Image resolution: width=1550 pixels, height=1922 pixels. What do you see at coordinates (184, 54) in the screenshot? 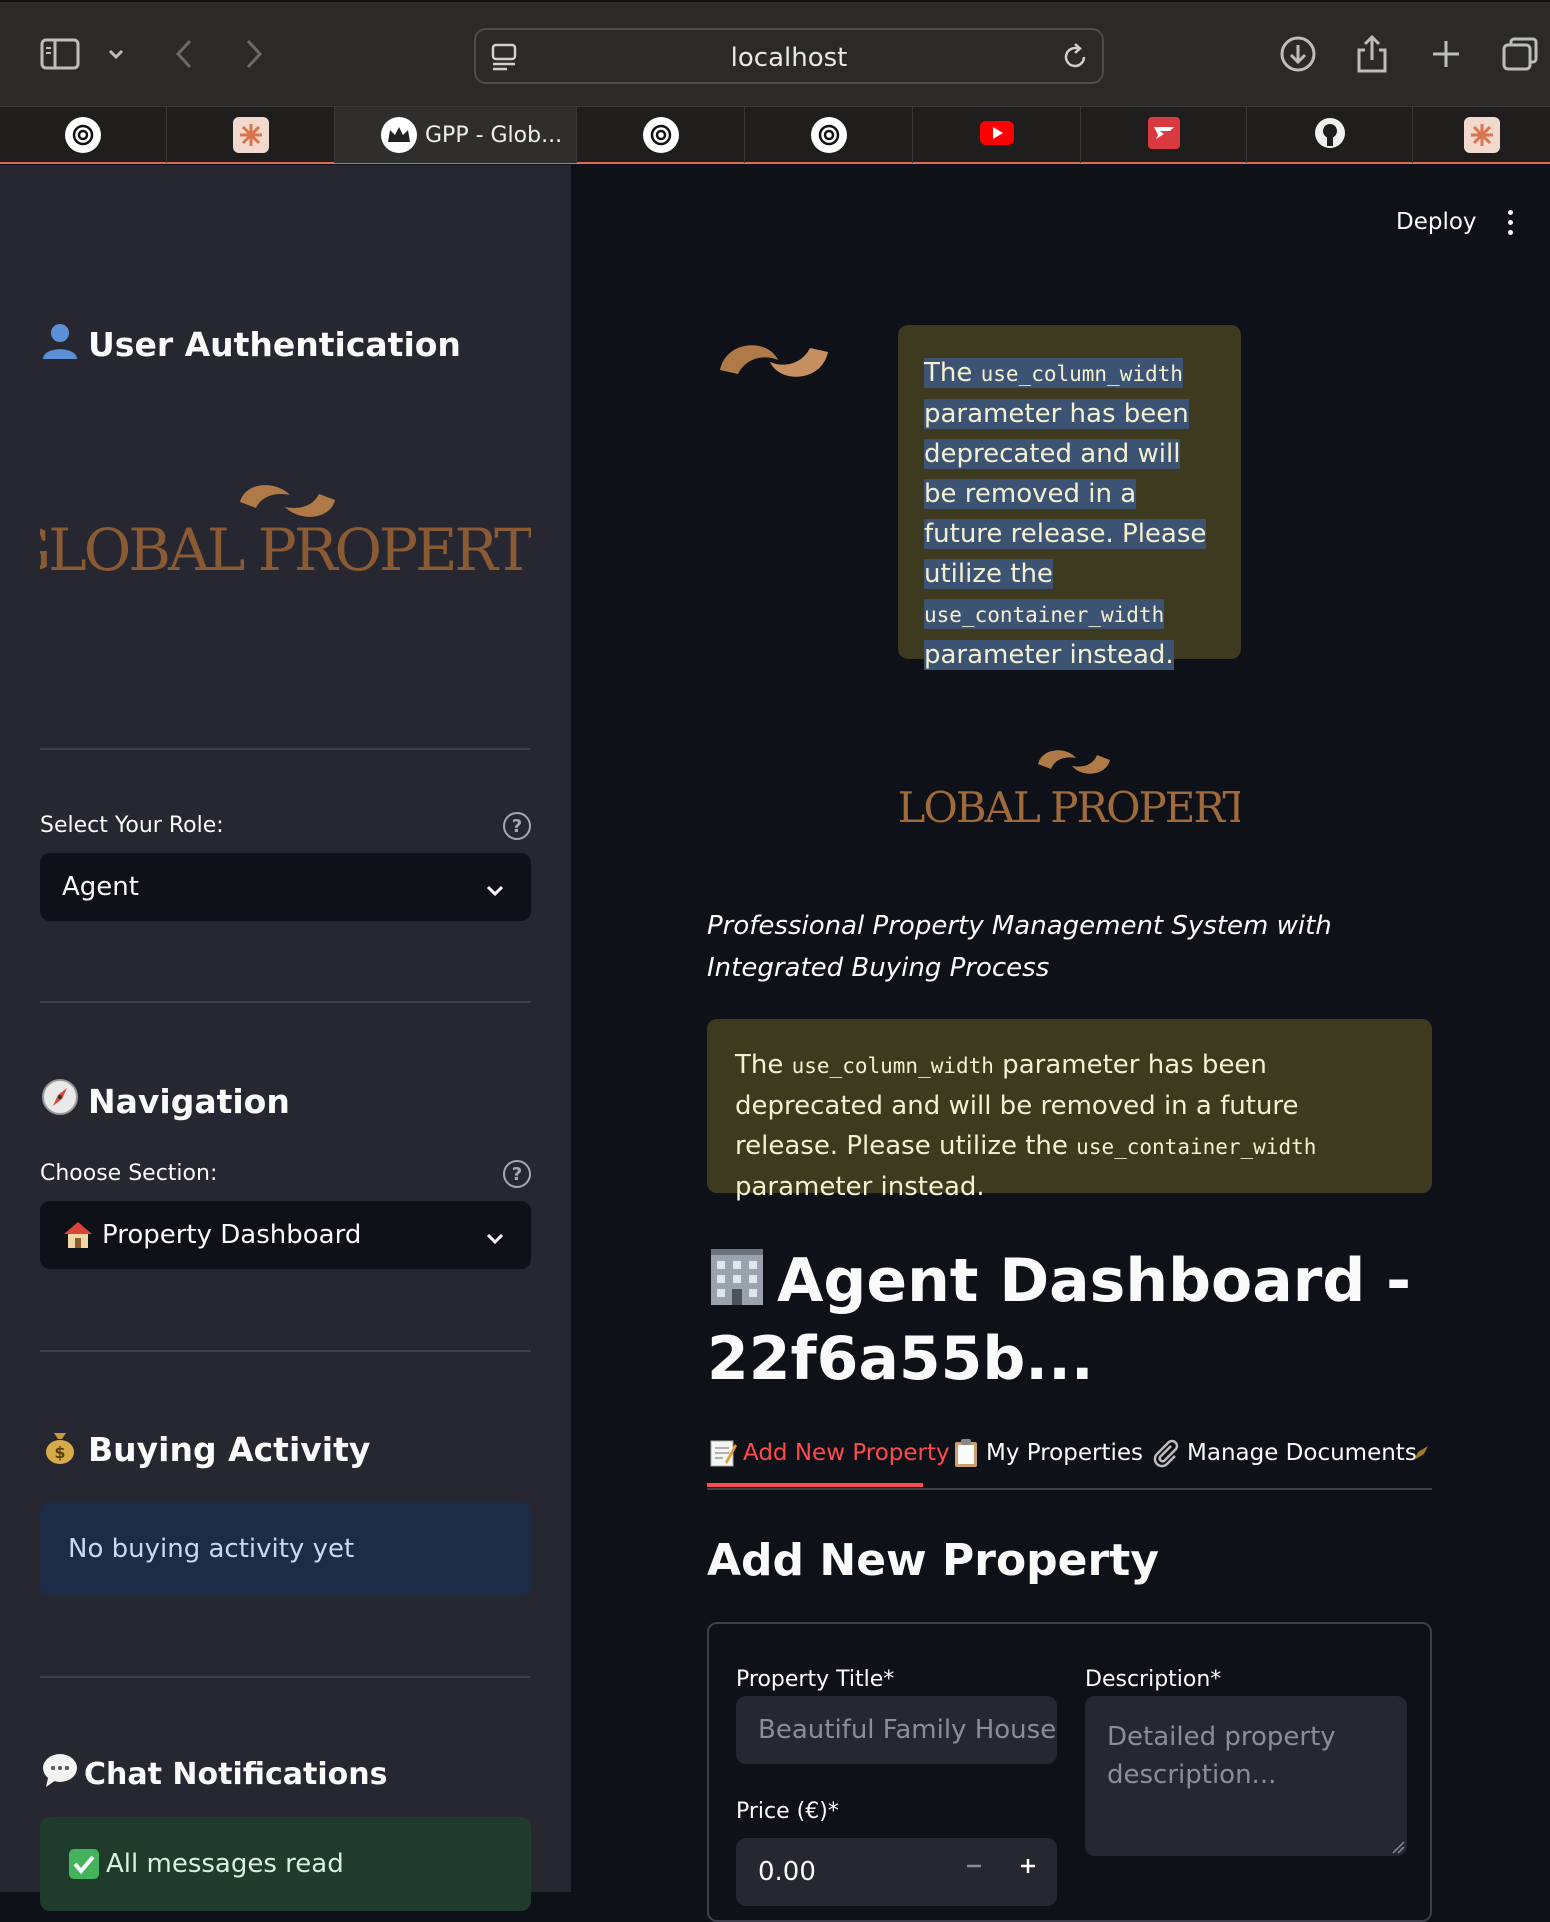
I see `back-arrow-icon` at bounding box center [184, 54].